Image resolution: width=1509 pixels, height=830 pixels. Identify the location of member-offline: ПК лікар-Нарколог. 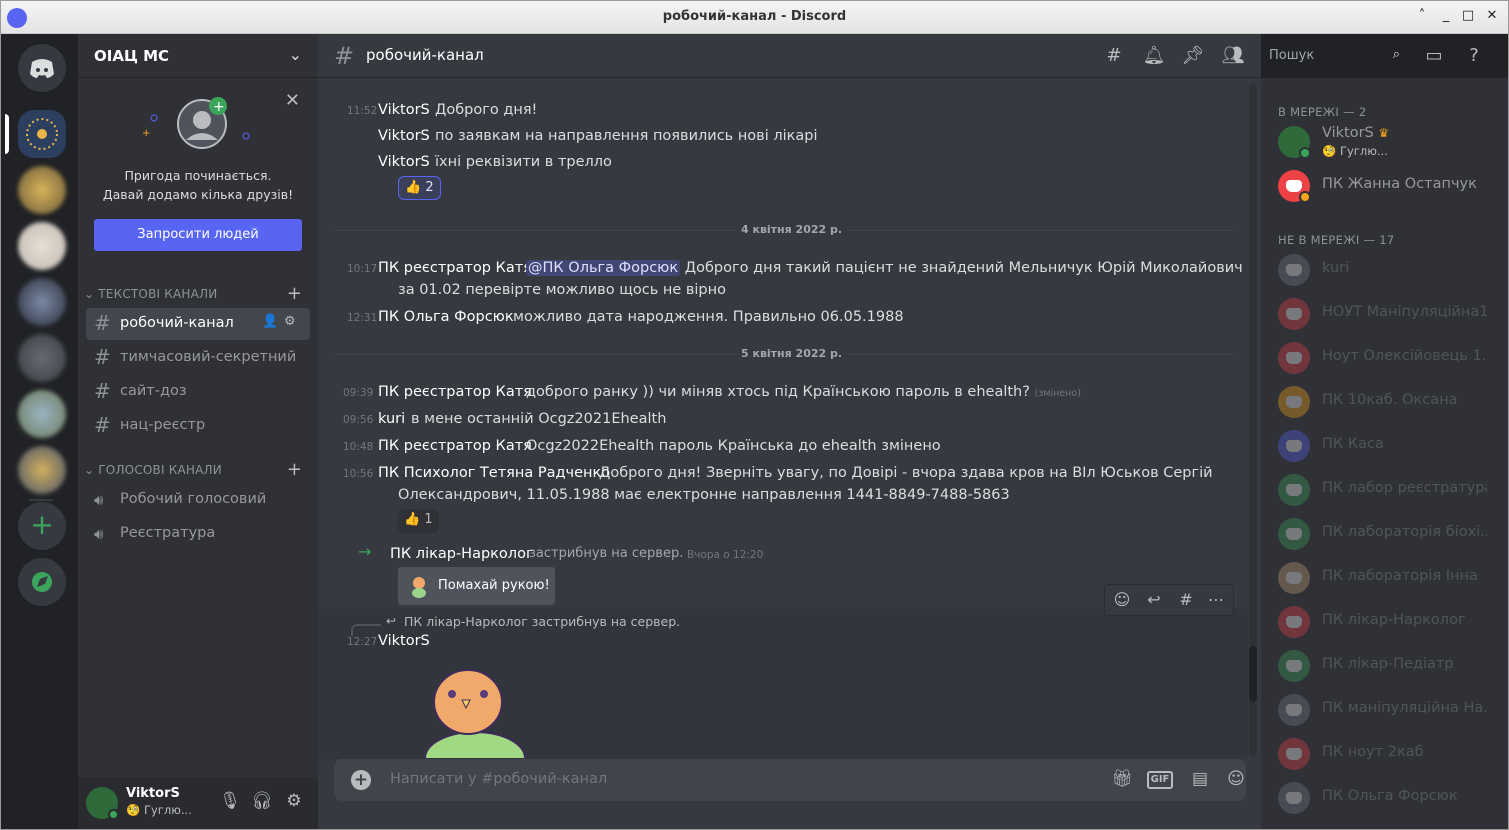
(1382, 622).